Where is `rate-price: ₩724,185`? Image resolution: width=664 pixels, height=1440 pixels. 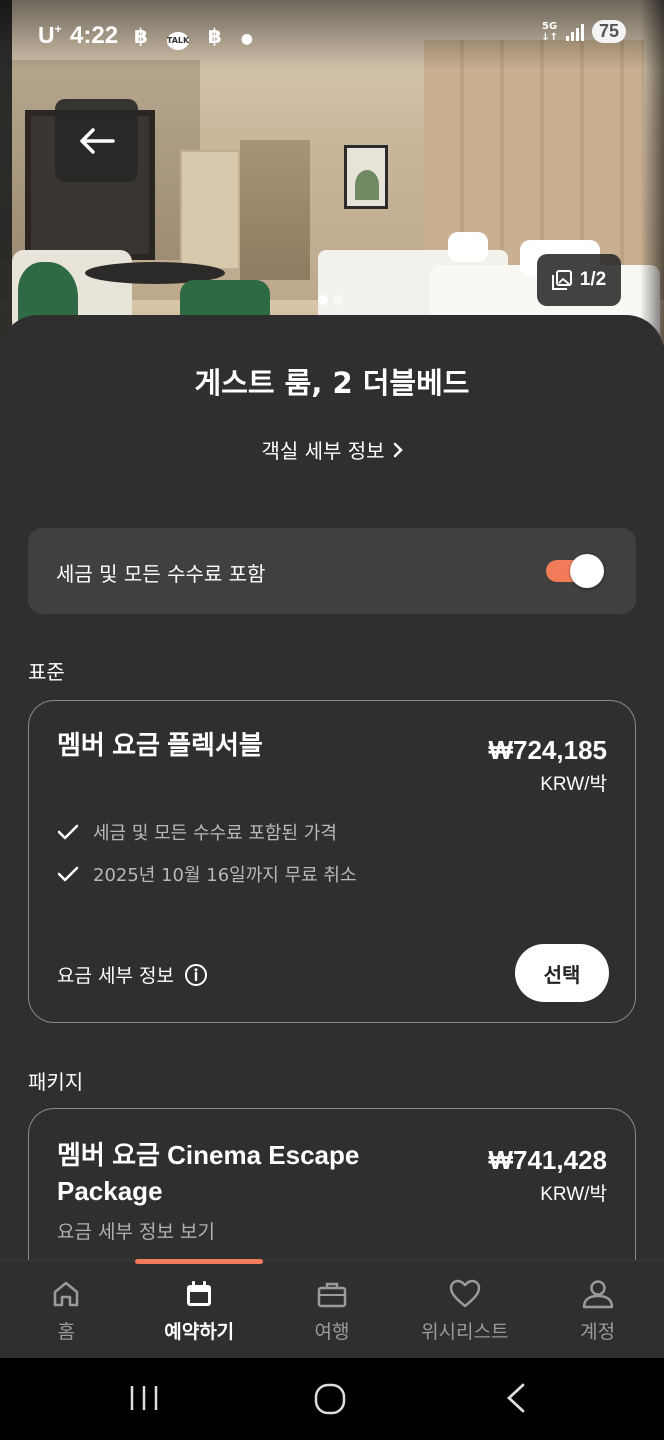 rate-price: ₩724,185 is located at coordinates (547, 750).